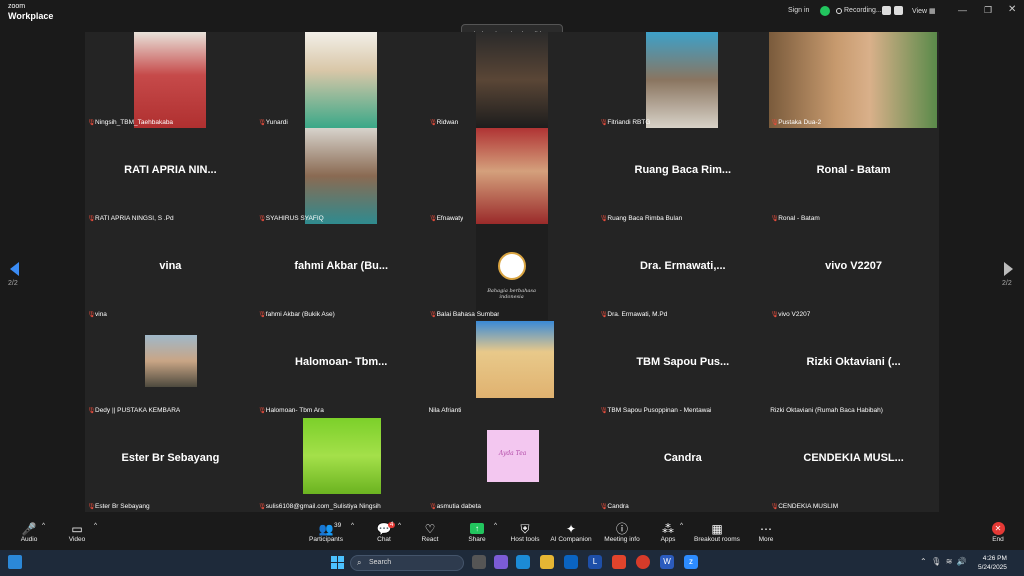 The image size is (1024, 576). I want to click on participant-tile: 🎙 sulis6108@gmail.com_Sulistiya Ningsih, so click(341, 464).